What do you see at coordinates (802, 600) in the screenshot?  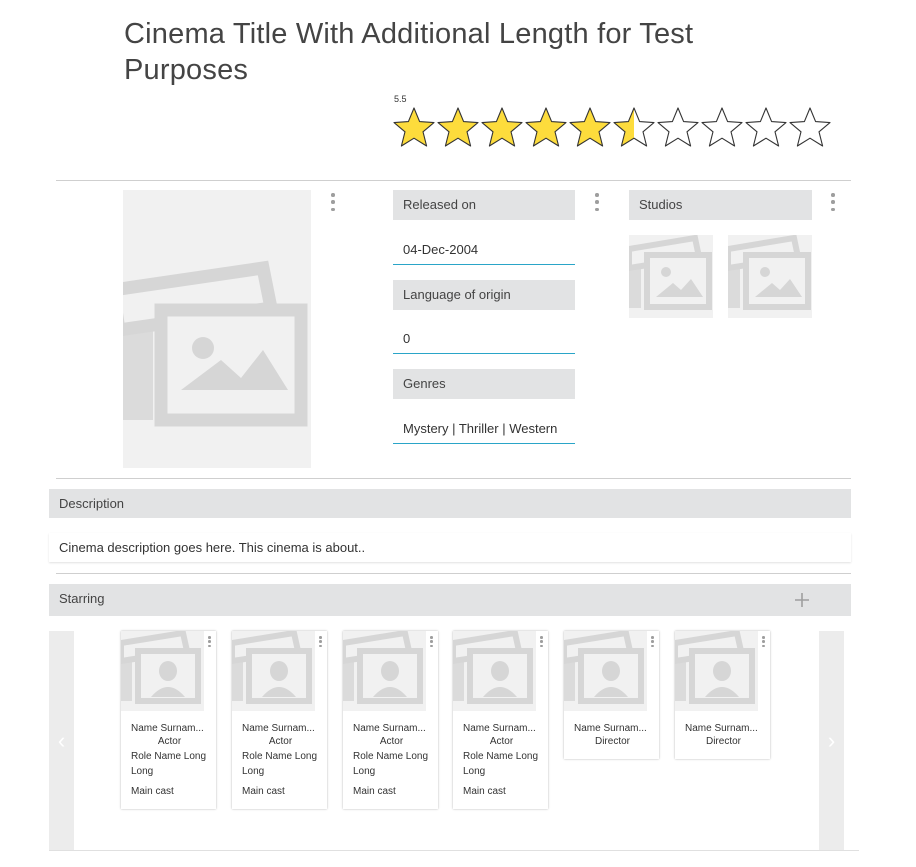 I see `plus-icon` at bounding box center [802, 600].